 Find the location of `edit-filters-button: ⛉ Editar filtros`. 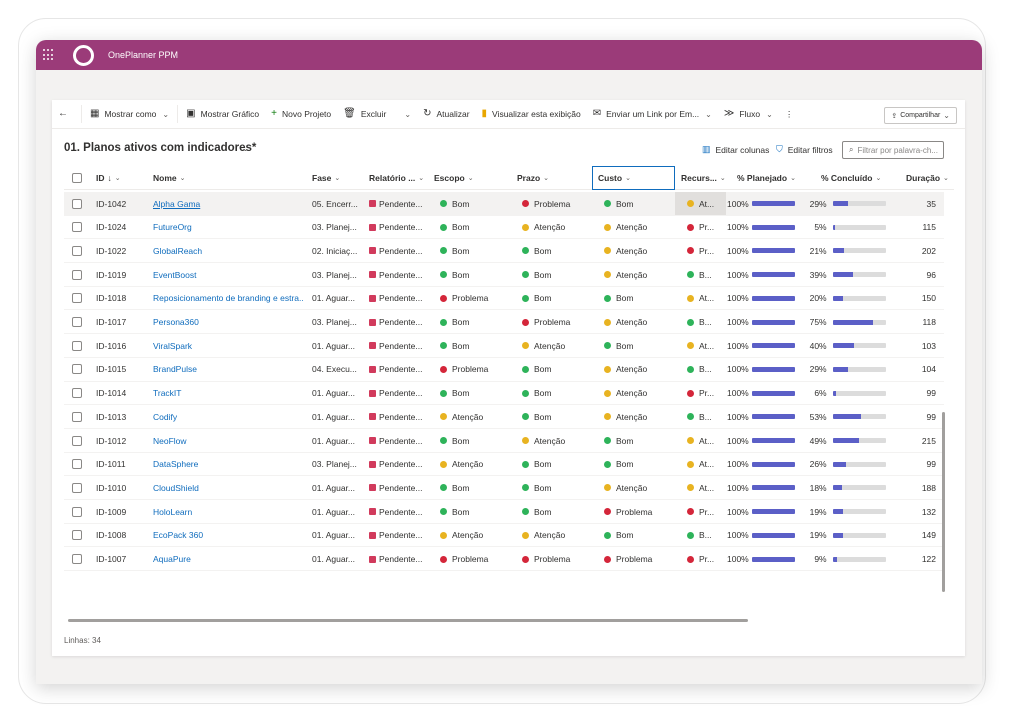

edit-filters-button: ⛉ Editar filtros is located at coordinates (804, 149).